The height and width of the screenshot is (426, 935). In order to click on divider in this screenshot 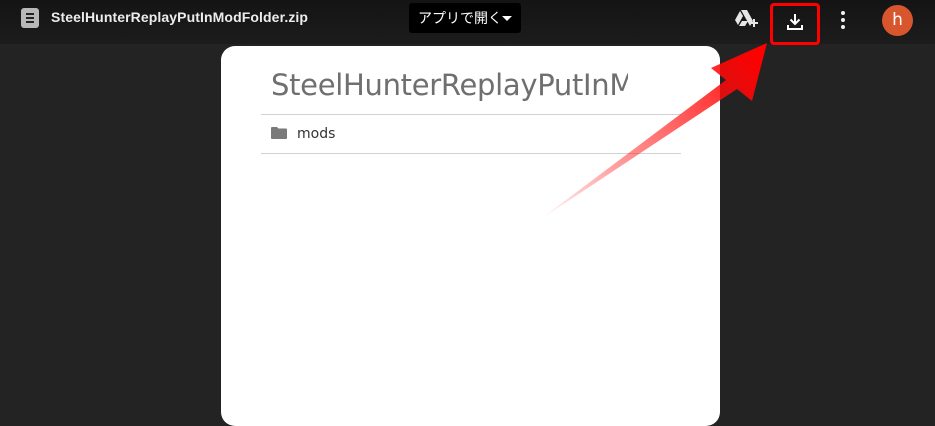, I will do `click(471, 153)`.